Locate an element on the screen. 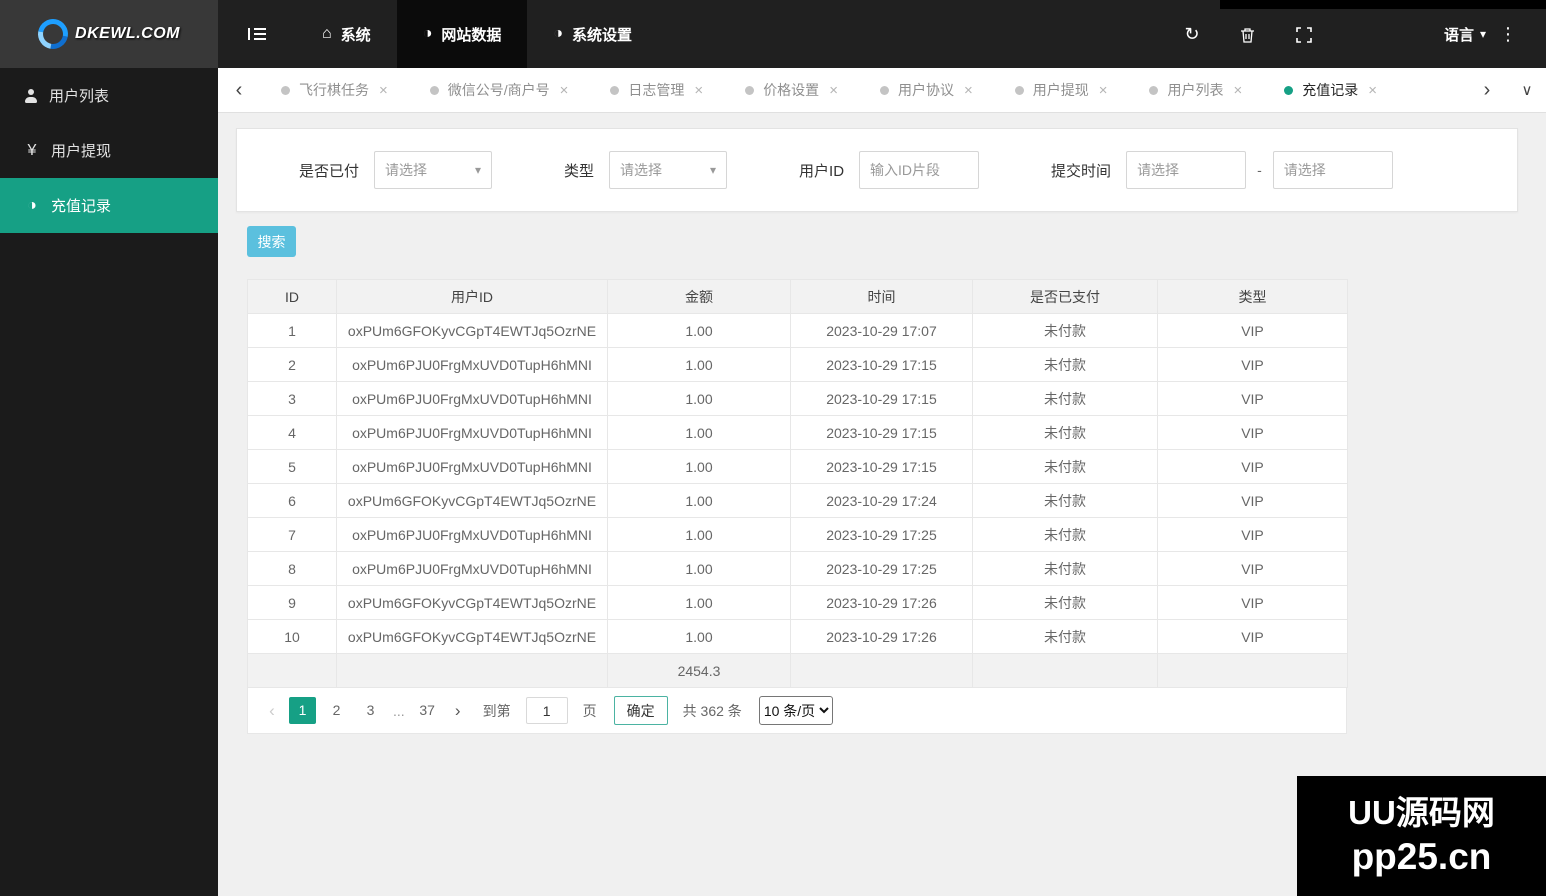 This screenshot has height=896, width=1546. cell-id: 6 is located at coordinates (292, 500).